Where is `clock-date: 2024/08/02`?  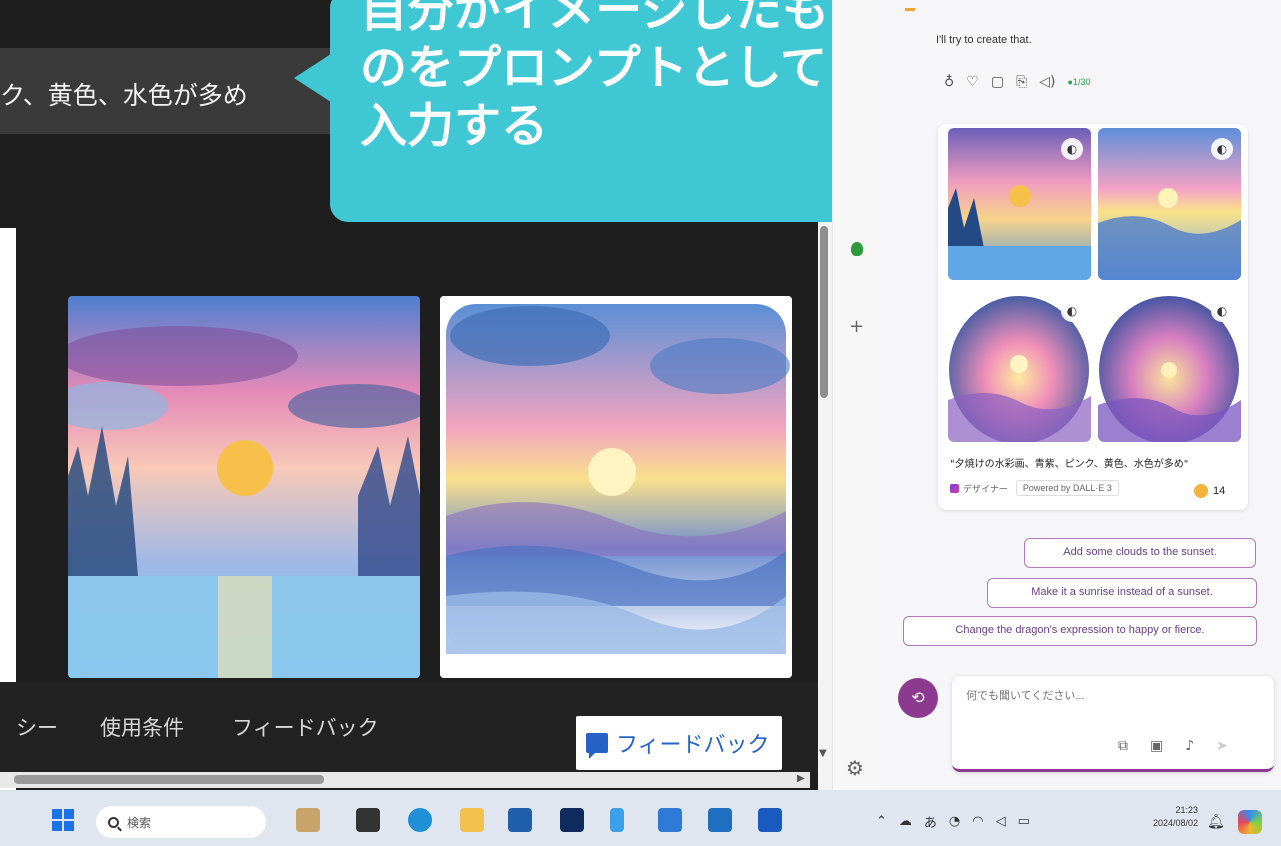
clock-date: 2024/08/02 is located at coordinates (1175, 823).